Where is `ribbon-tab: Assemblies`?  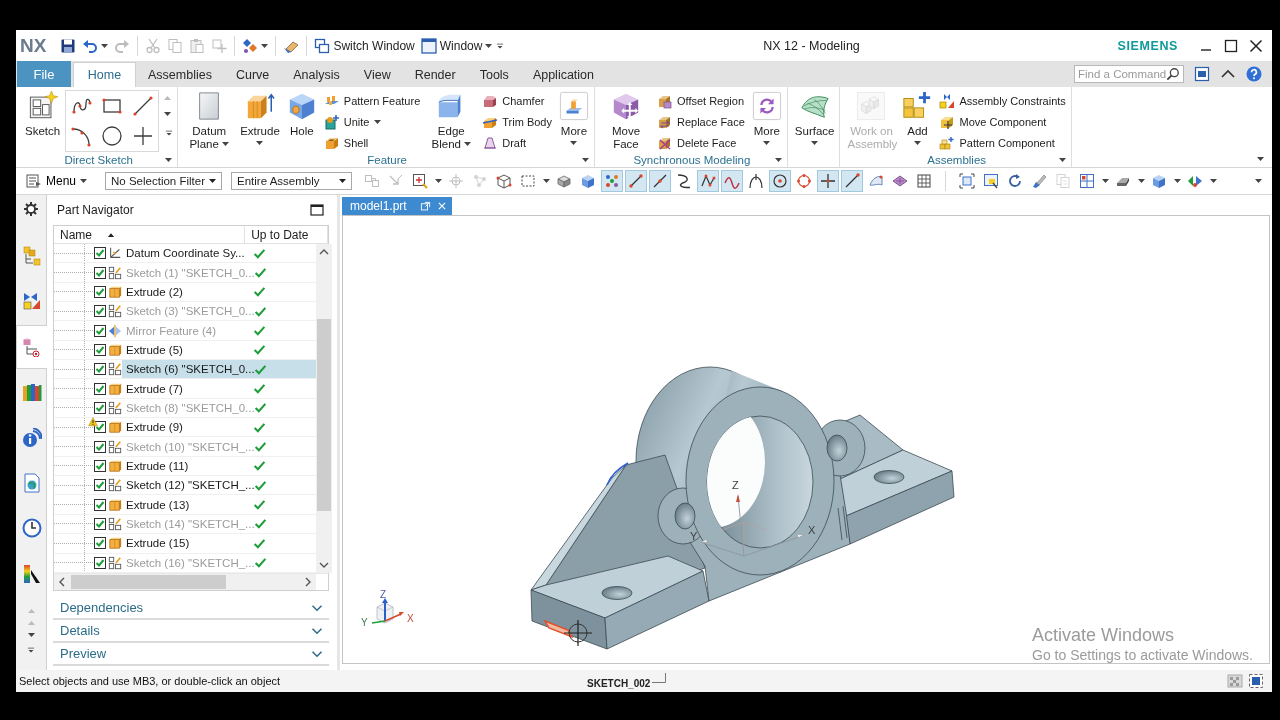
ribbon-tab: Assemblies is located at coordinates (180, 74).